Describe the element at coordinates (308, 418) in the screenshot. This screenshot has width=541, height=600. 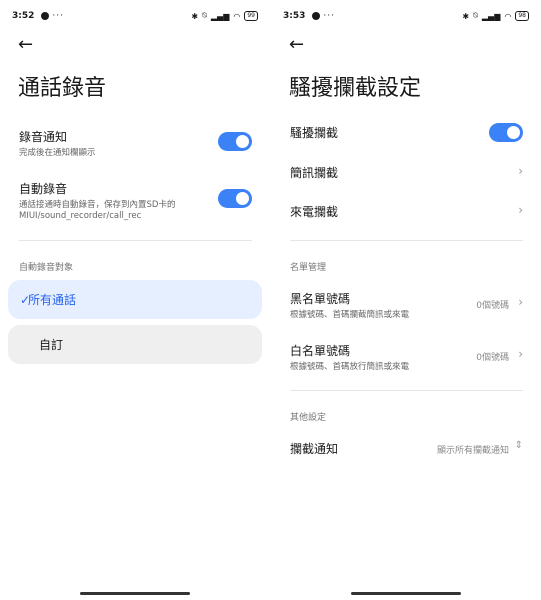
I see `other-settings-header: 其他設定` at that location.